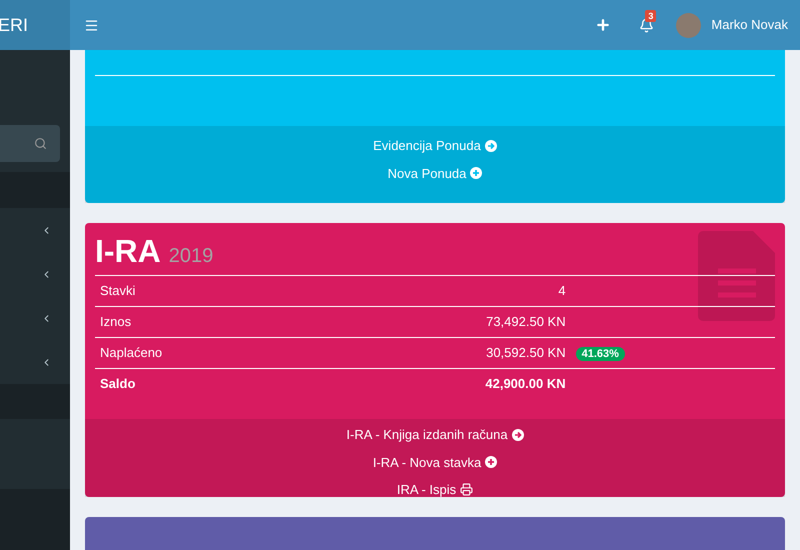 Image resolution: width=800 pixels, height=550 pixels. I want to click on card-year: 2019, so click(191, 256).